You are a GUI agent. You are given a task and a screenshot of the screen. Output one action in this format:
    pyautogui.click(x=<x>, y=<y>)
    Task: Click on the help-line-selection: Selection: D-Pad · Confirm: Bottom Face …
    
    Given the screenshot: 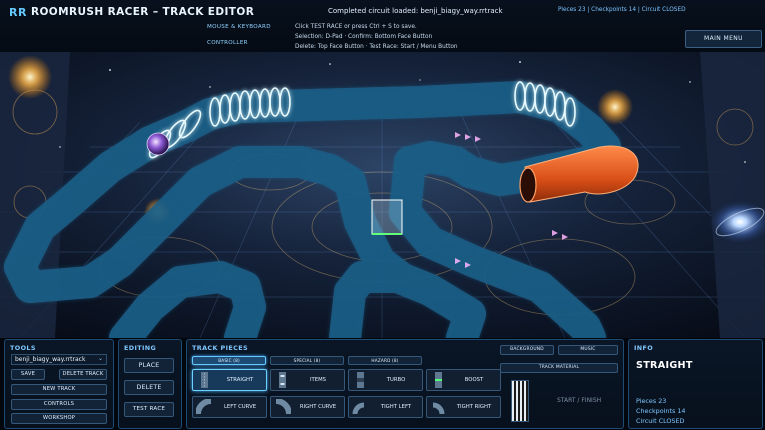 What is the action you would take?
    pyautogui.click(x=364, y=37)
    